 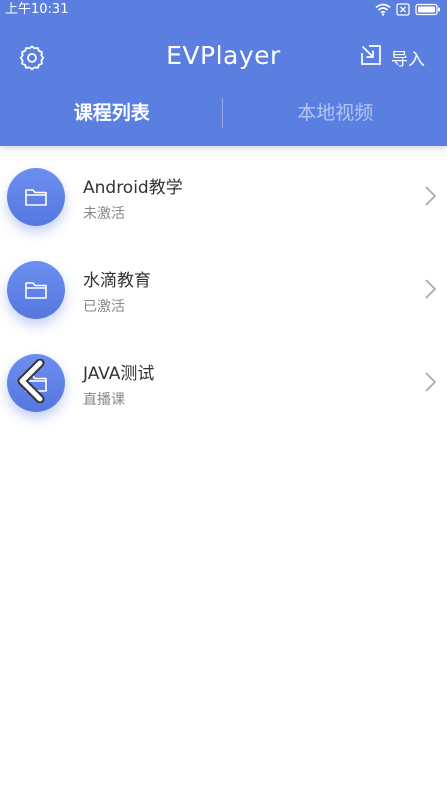 I want to click on tab-local-video: 本地视频, so click(x=335, y=113).